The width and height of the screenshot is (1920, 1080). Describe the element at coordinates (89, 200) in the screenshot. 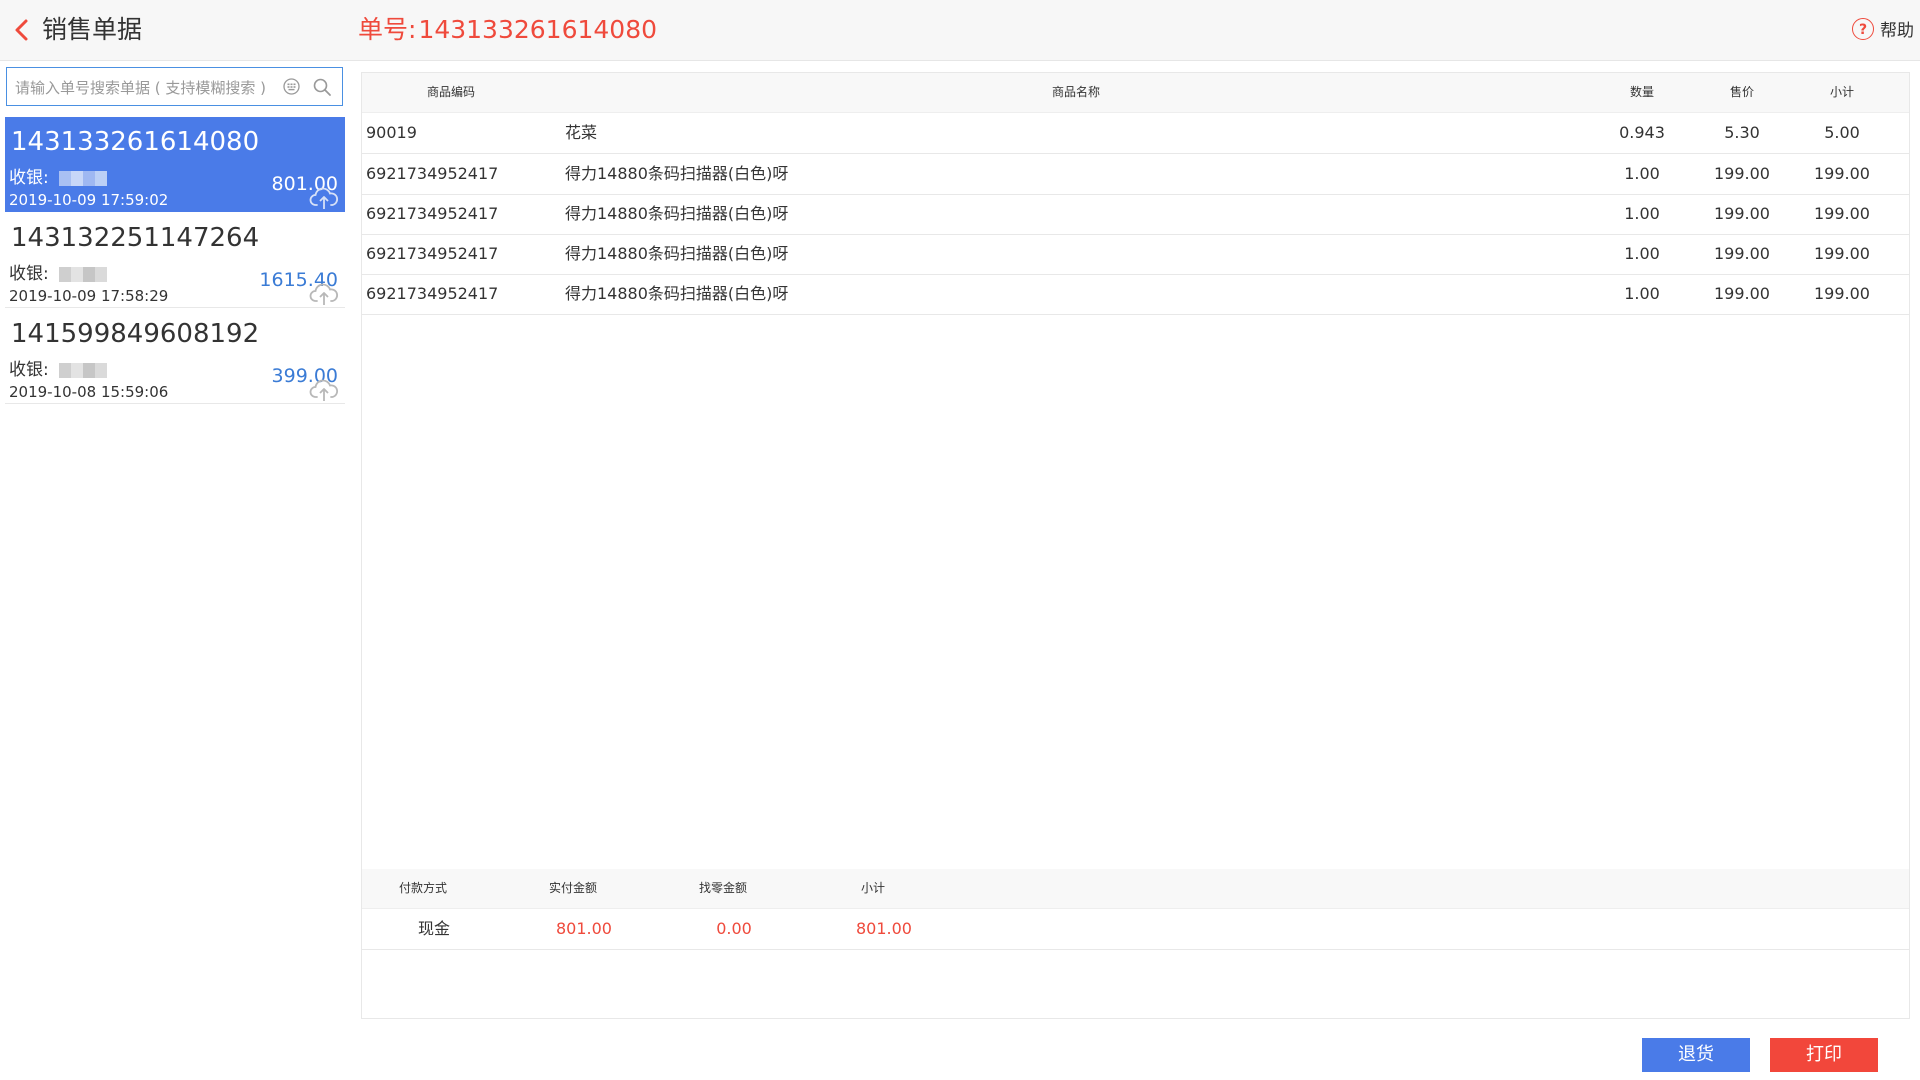

I see `receipt-time: 2019-10-09 17:59:02` at that location.